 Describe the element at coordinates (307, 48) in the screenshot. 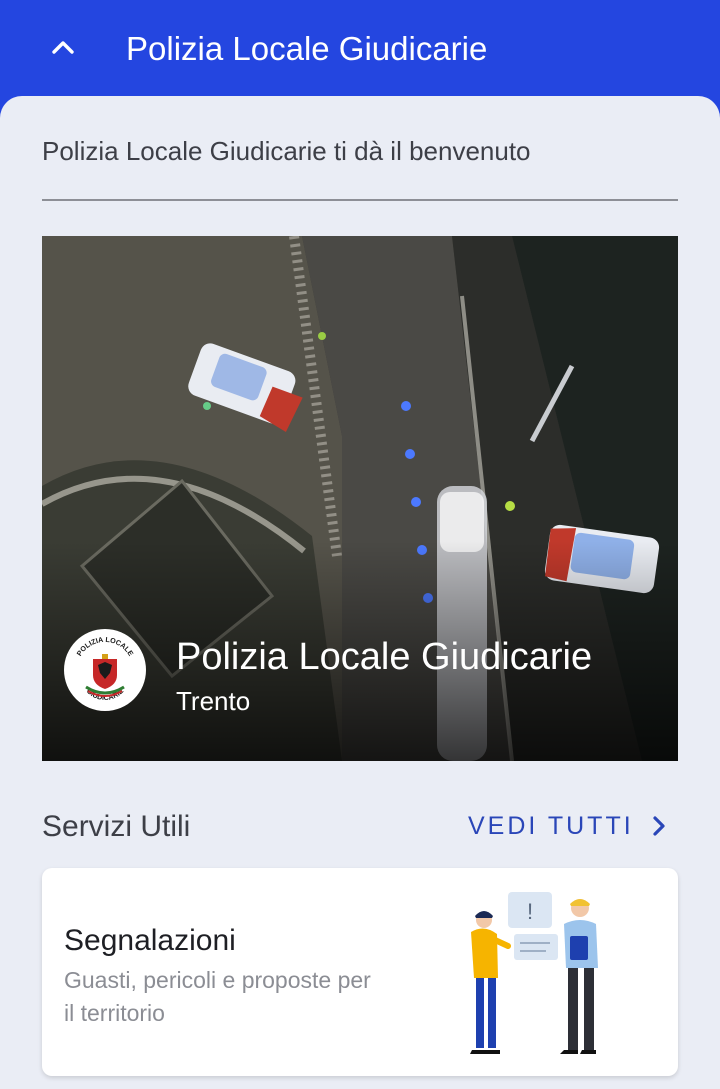

I see `app-bar-title: Polizia Locale Giudicarie` at that location.